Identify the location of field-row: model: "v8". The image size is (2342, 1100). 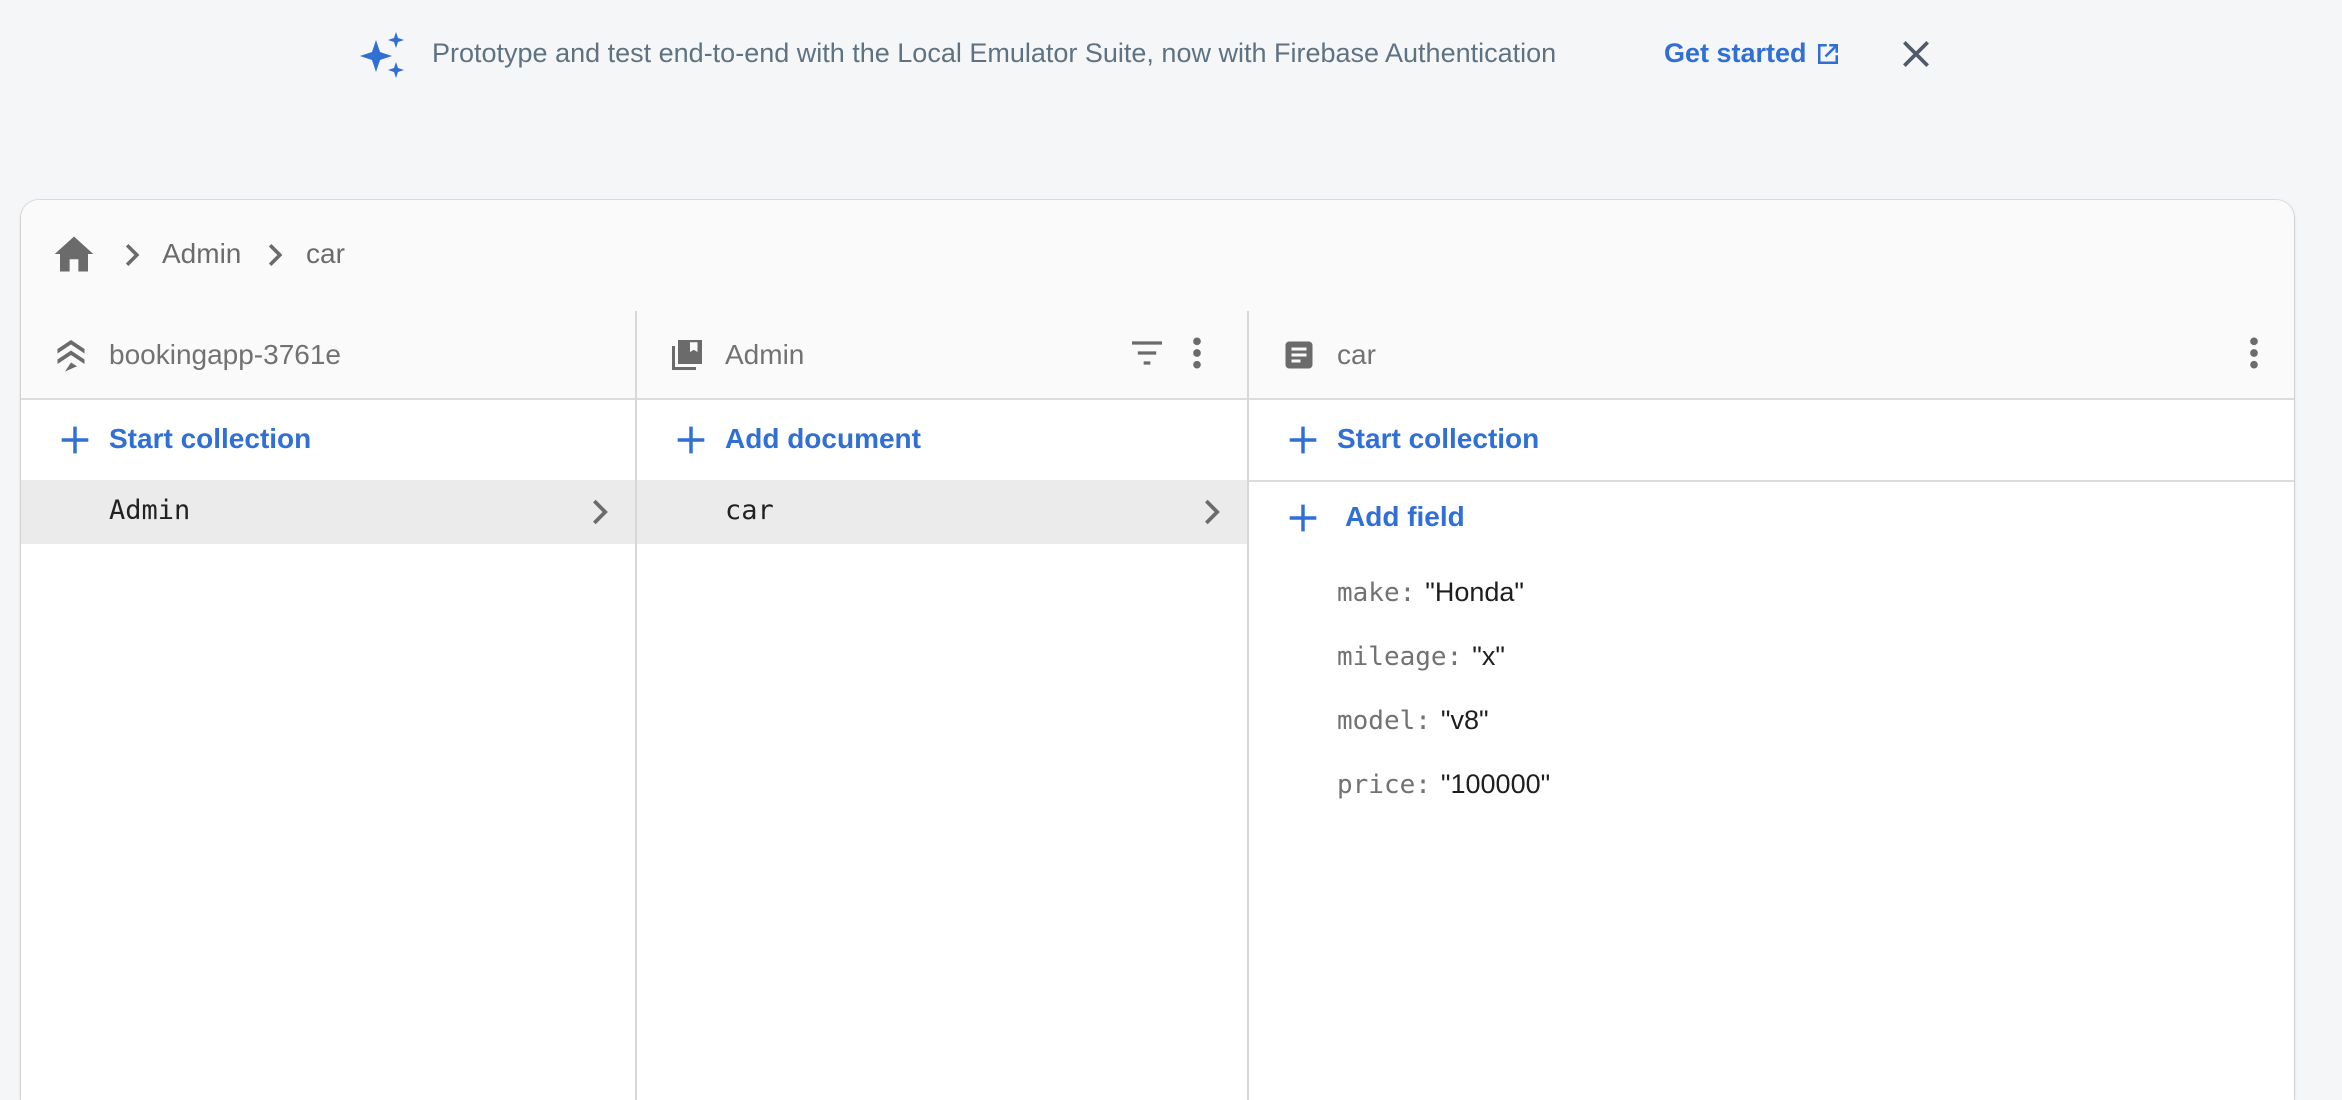
(1413, 720).